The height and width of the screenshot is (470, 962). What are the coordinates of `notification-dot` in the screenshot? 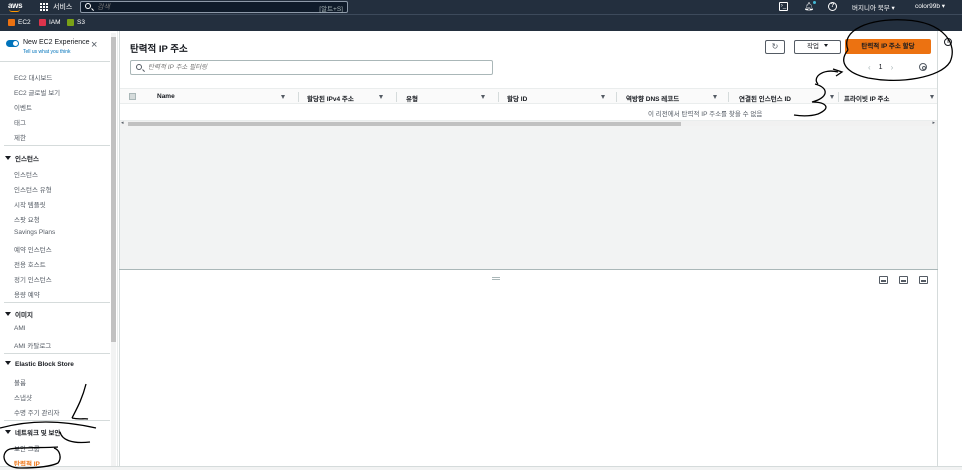 It's located at (814, 2).